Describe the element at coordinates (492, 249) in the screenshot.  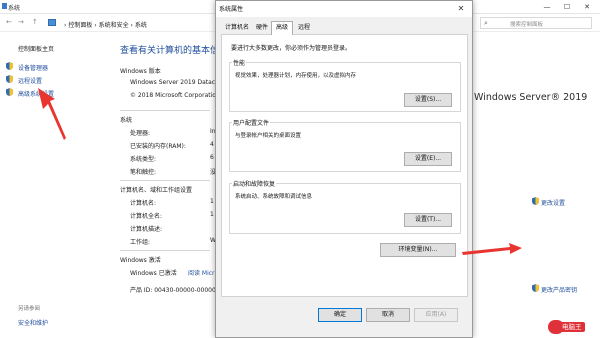
I see `arrow-to-environment-variables` at that location.